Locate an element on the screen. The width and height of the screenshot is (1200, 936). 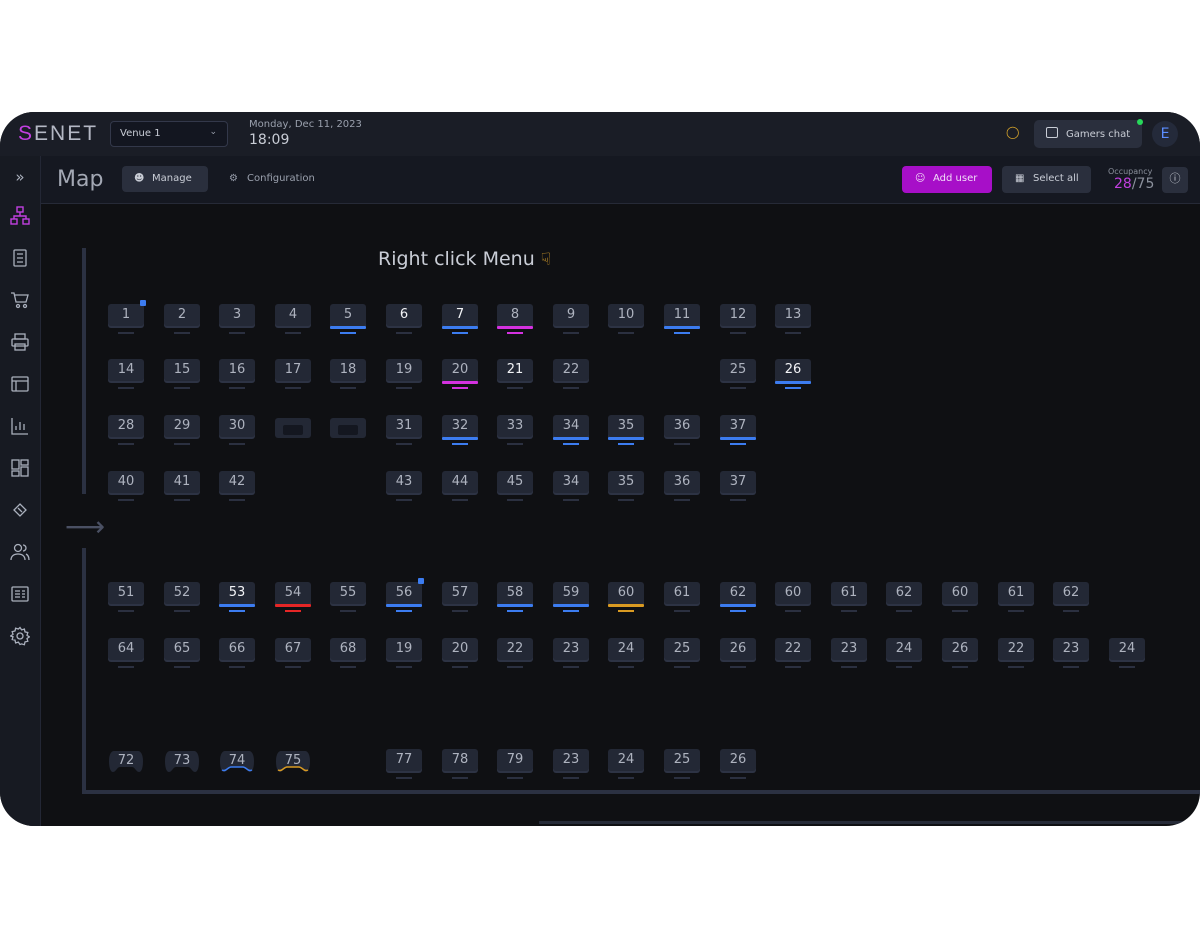
pc-seat: 3 is located at coordinates (237, 322).